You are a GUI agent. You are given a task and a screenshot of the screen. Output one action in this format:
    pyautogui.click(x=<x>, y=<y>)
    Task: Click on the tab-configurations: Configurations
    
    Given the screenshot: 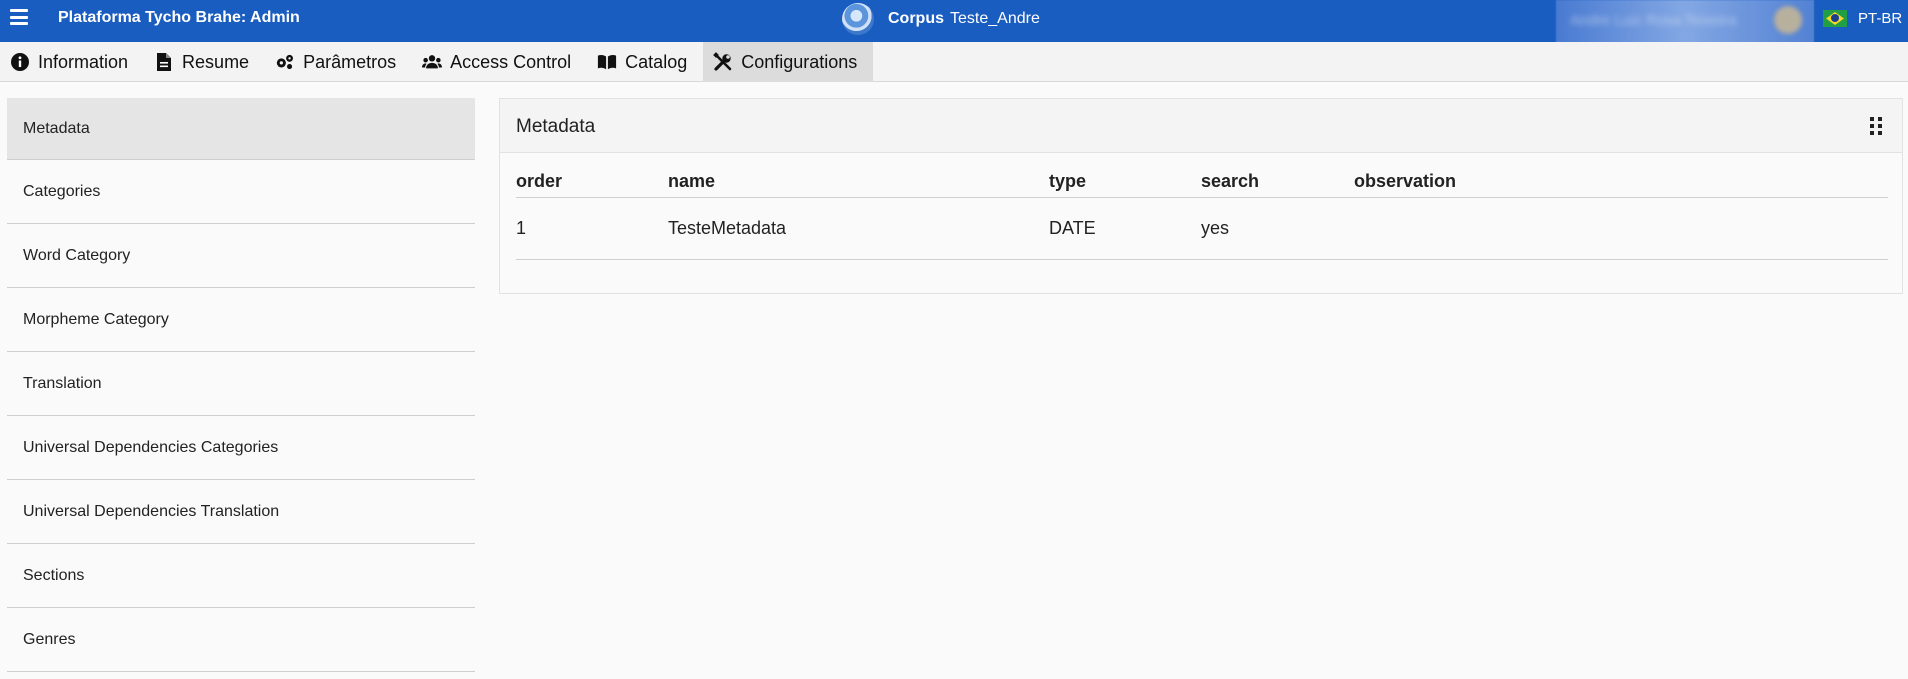 What is the action you would take?
    pyautogui.click(x=788, y=62)
    